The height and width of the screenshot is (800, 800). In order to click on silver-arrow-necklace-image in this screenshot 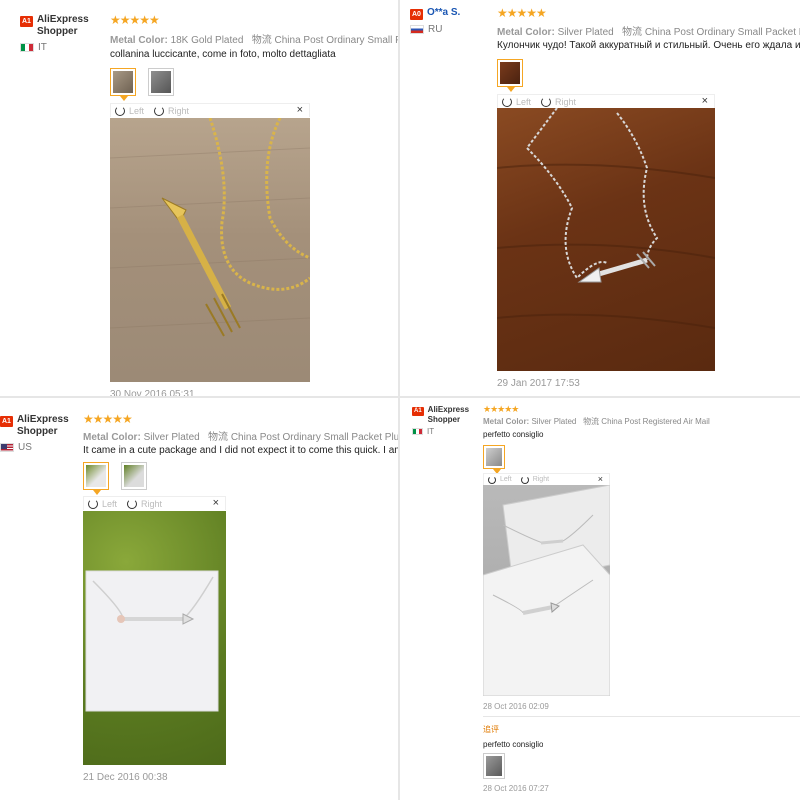, I will do `click(606, 218)`.